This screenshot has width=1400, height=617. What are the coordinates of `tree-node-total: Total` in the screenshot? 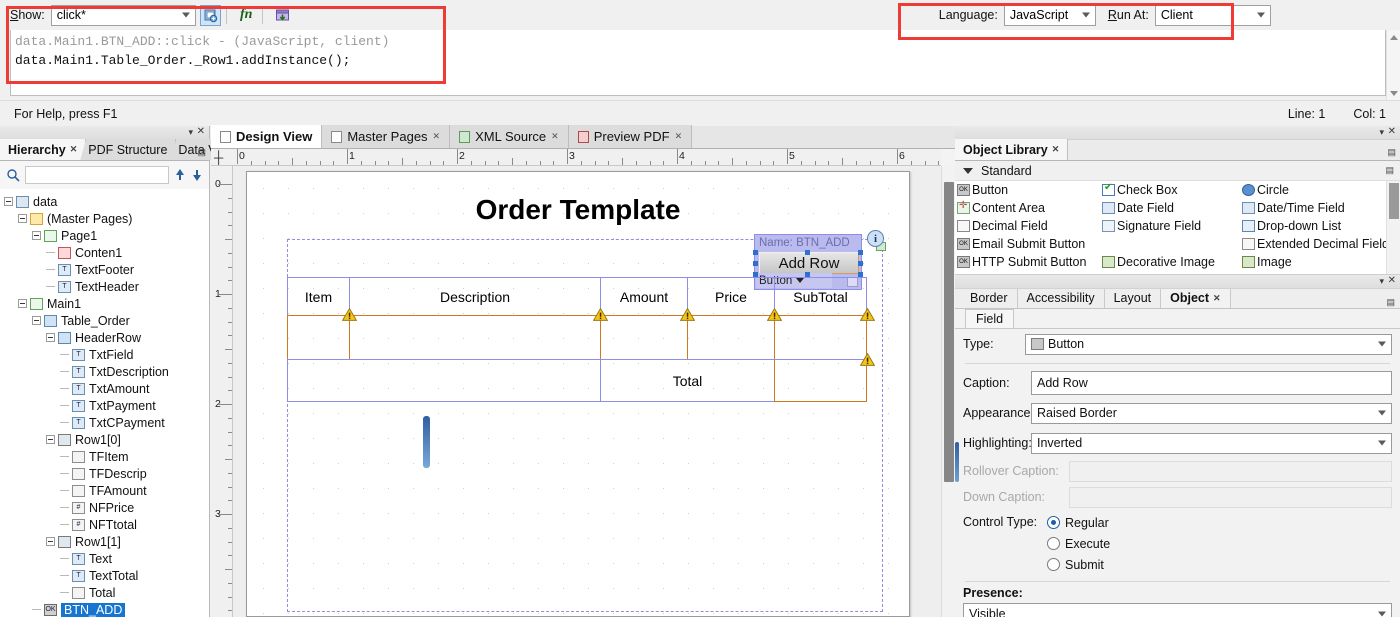 It's located at (104, 592).